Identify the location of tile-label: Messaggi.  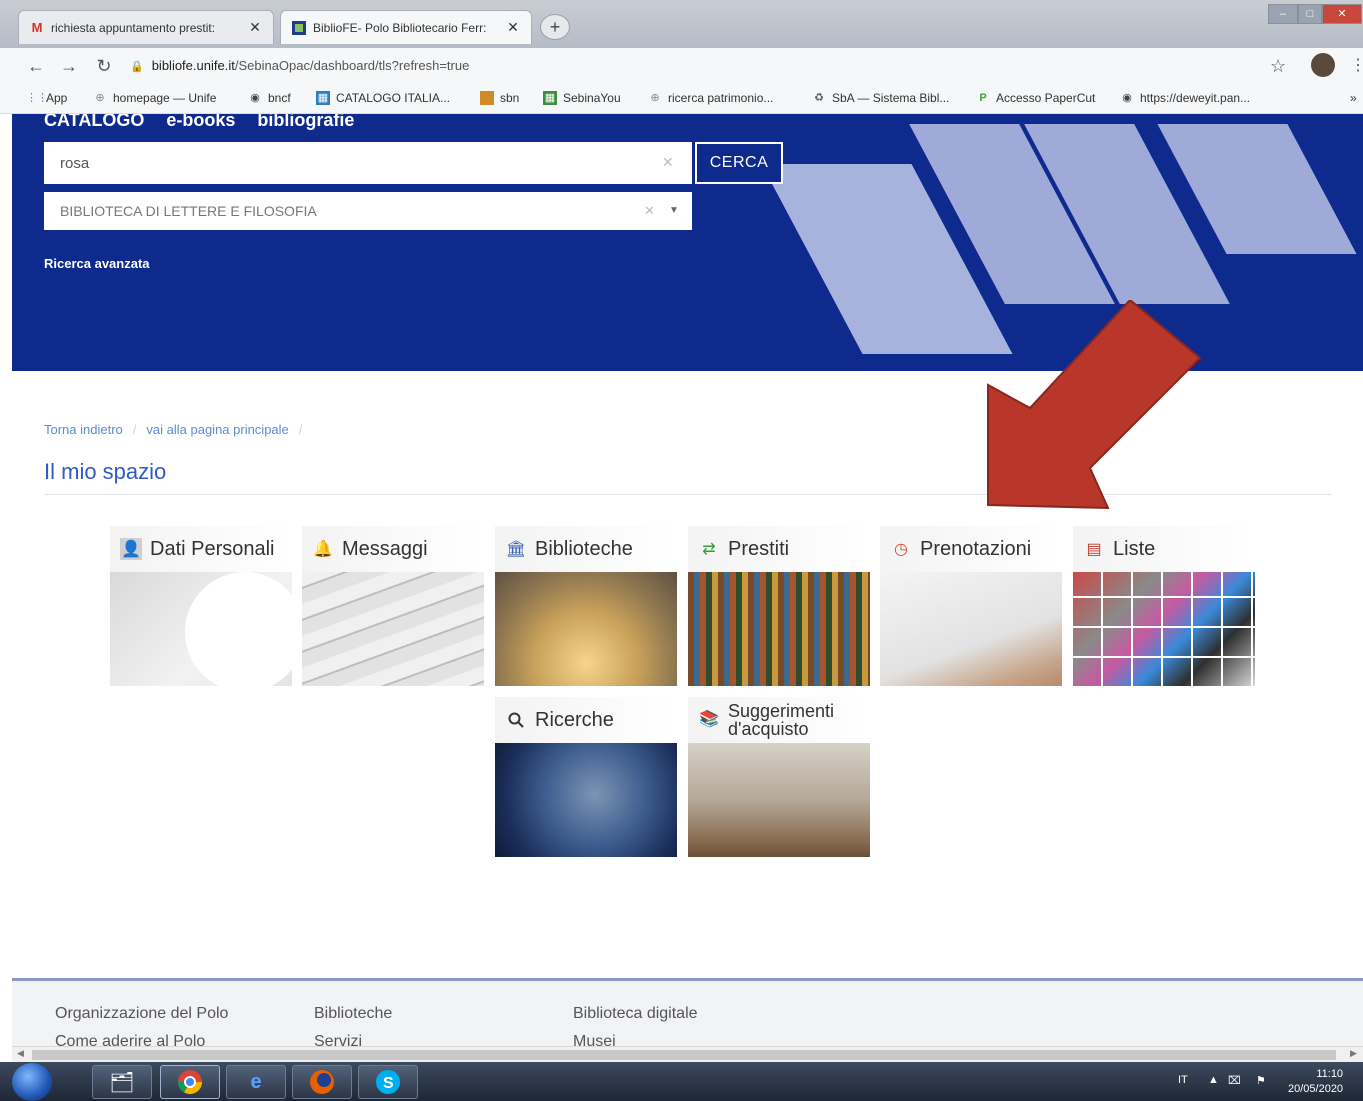
(385, 548).